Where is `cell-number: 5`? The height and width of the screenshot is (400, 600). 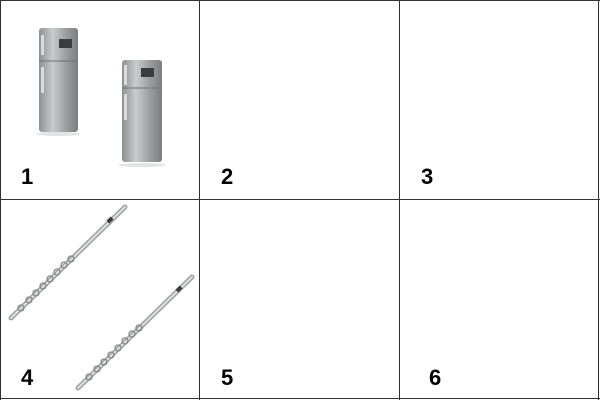
cell-number: 5 is located at coordinates (227, 377).